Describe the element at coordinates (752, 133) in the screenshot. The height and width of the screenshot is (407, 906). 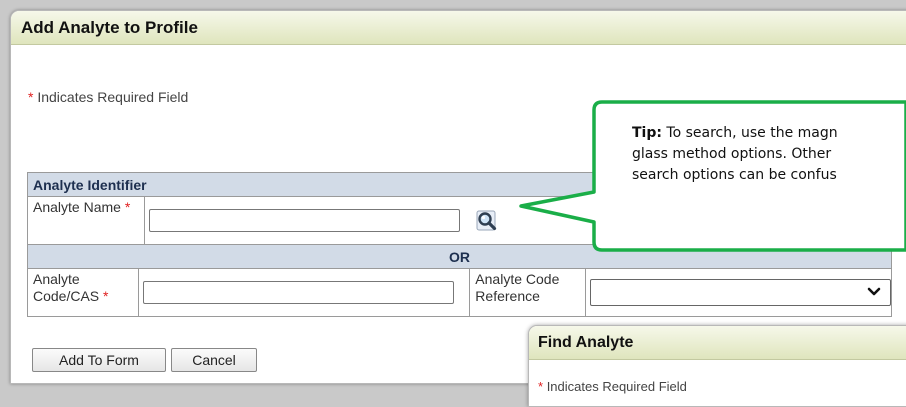
I see `tip-line-1: To search, use the magn` at that location.